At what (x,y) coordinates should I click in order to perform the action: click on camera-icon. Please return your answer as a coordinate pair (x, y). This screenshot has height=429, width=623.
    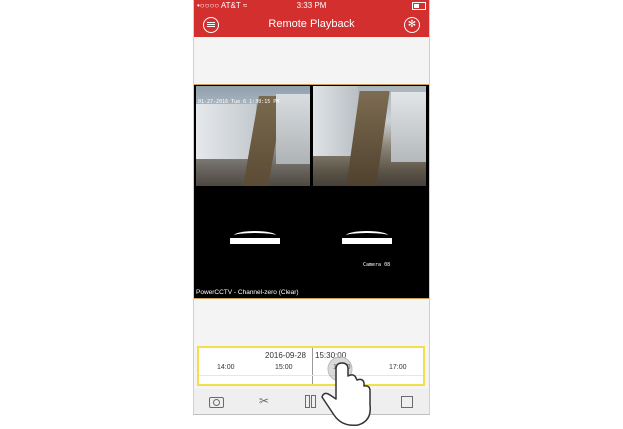
    Looking at the image, I should click on (216, 402).